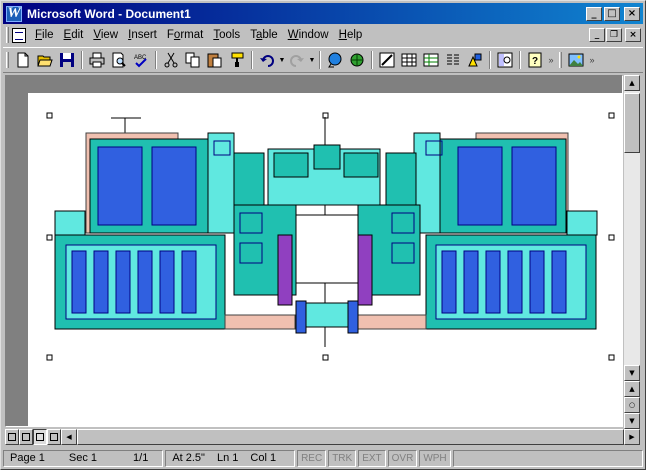 Image resolution: width=646 pixels, height=470 pixels. Describe the element at coordinates (12, 437) in the screenshot. I see `normal-view-button` at that location.